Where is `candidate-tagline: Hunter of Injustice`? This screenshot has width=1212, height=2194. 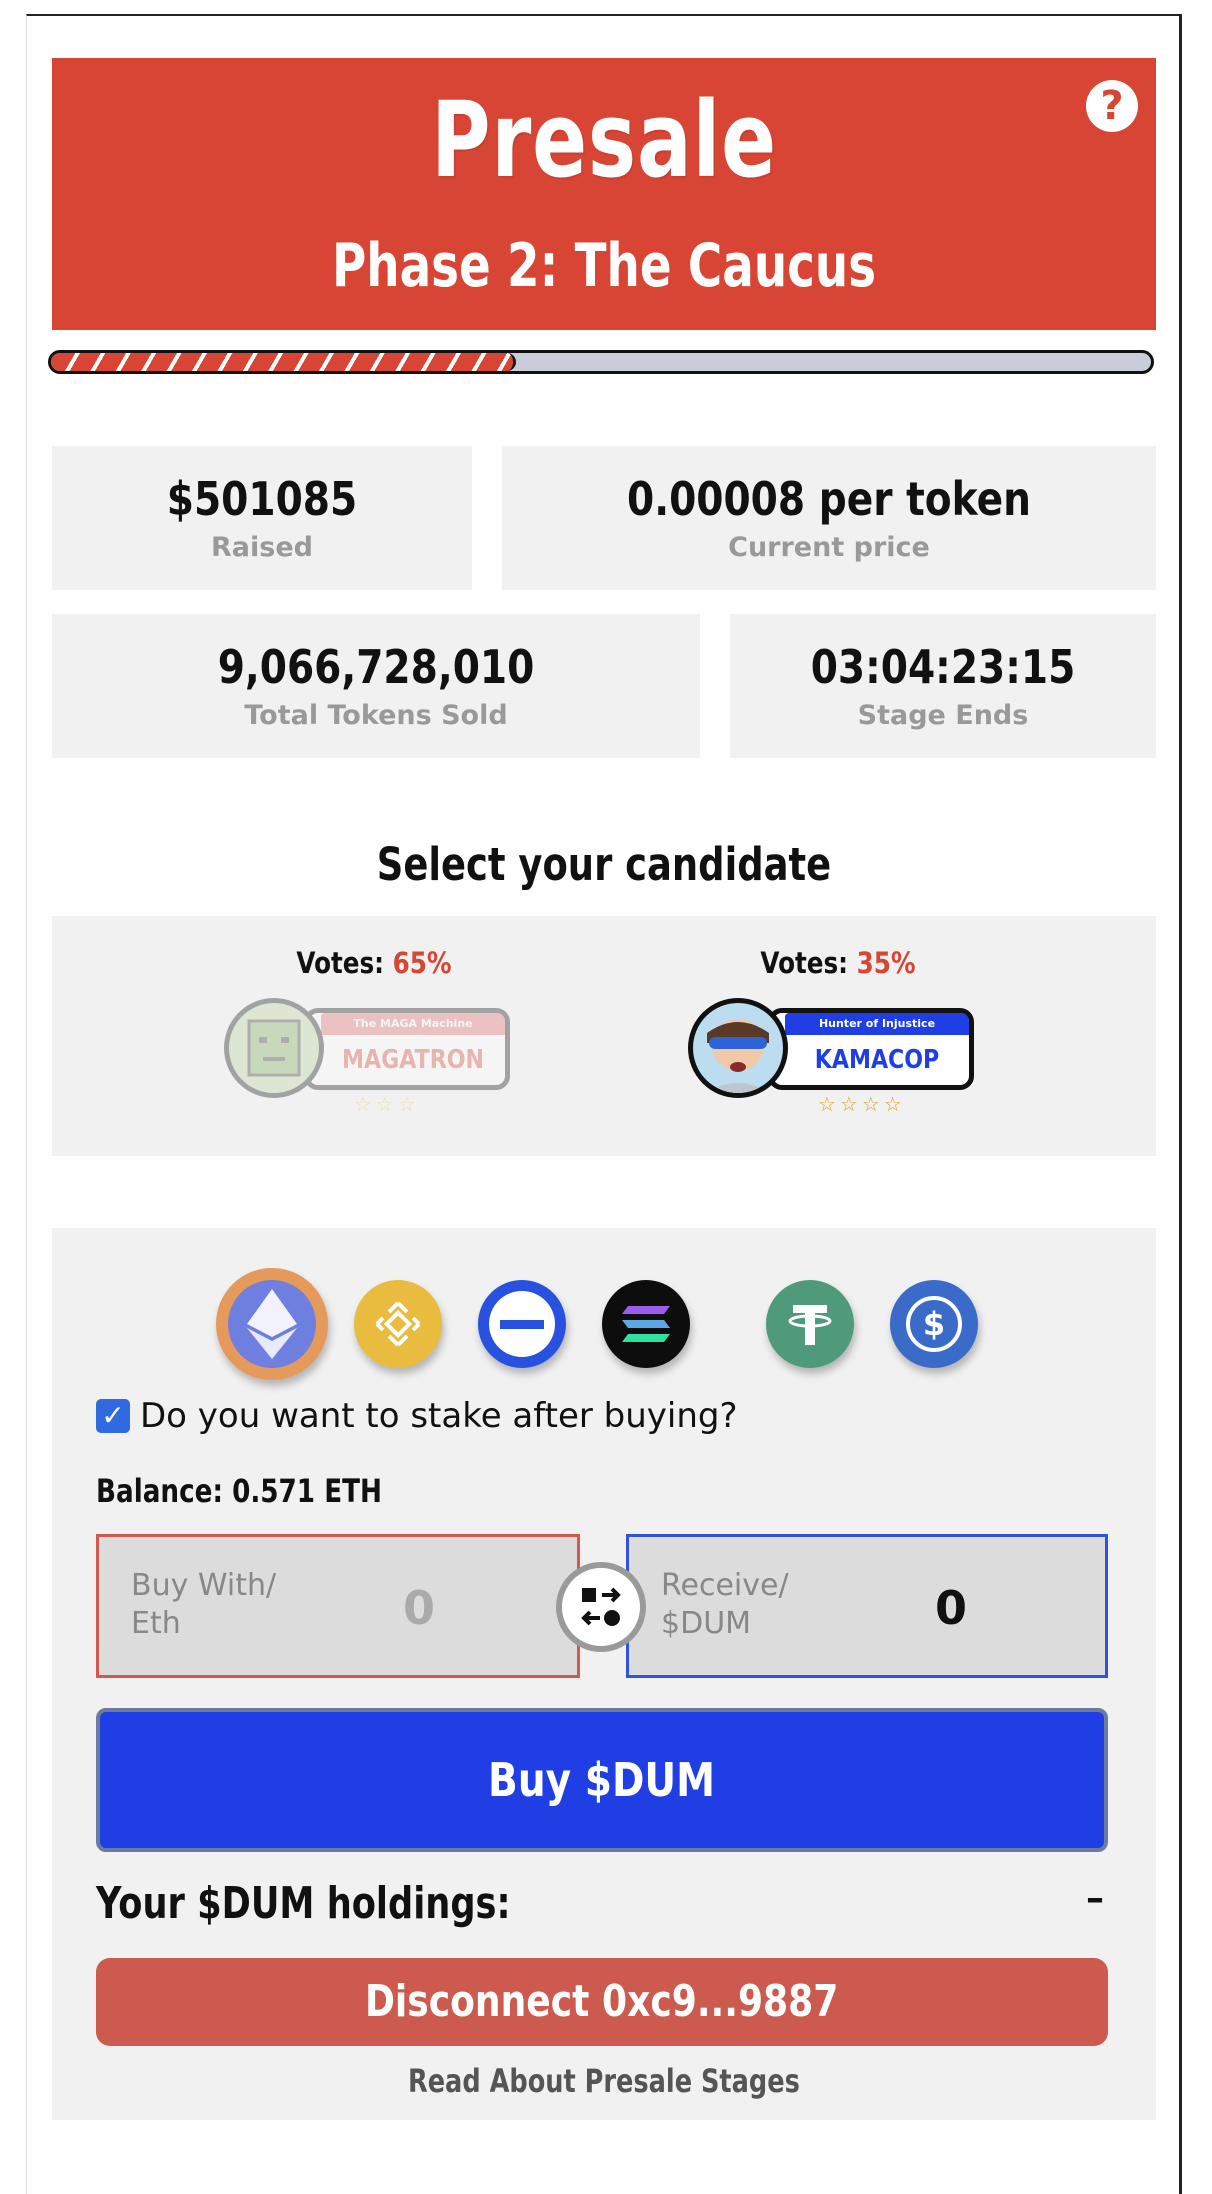
candidate-tagline: Hunter of Injustice is located at coordinates (877, 1024).